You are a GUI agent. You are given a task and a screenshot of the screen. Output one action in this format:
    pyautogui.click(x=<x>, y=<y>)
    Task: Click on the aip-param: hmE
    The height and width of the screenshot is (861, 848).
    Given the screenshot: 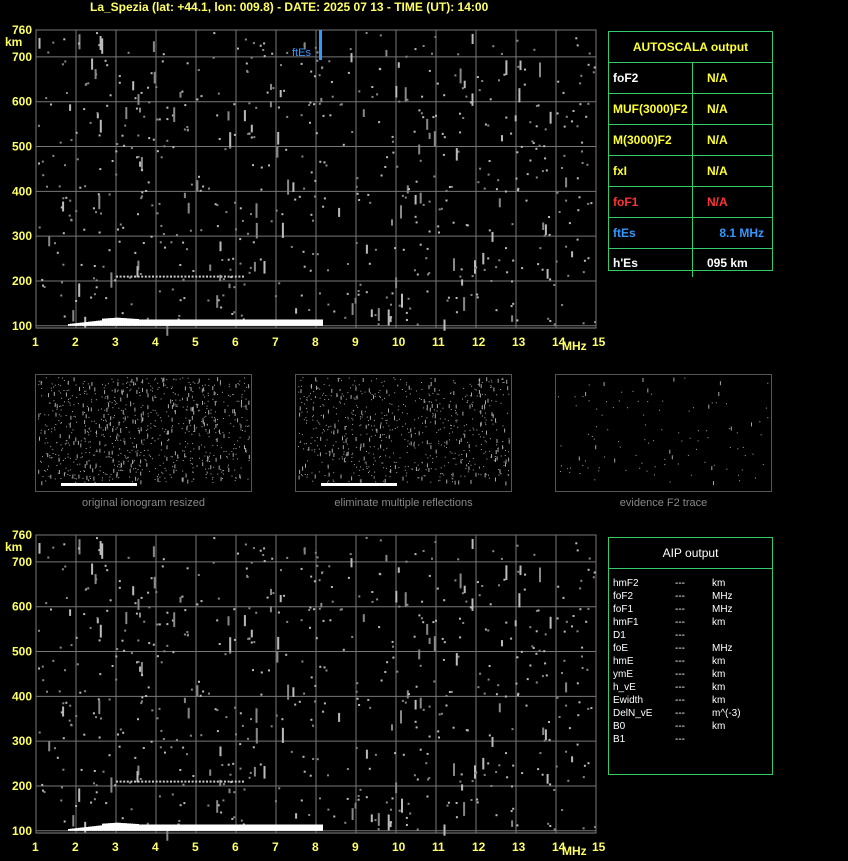 What is the action you would take?
    pyautogui.click(x=623, y=661)
    